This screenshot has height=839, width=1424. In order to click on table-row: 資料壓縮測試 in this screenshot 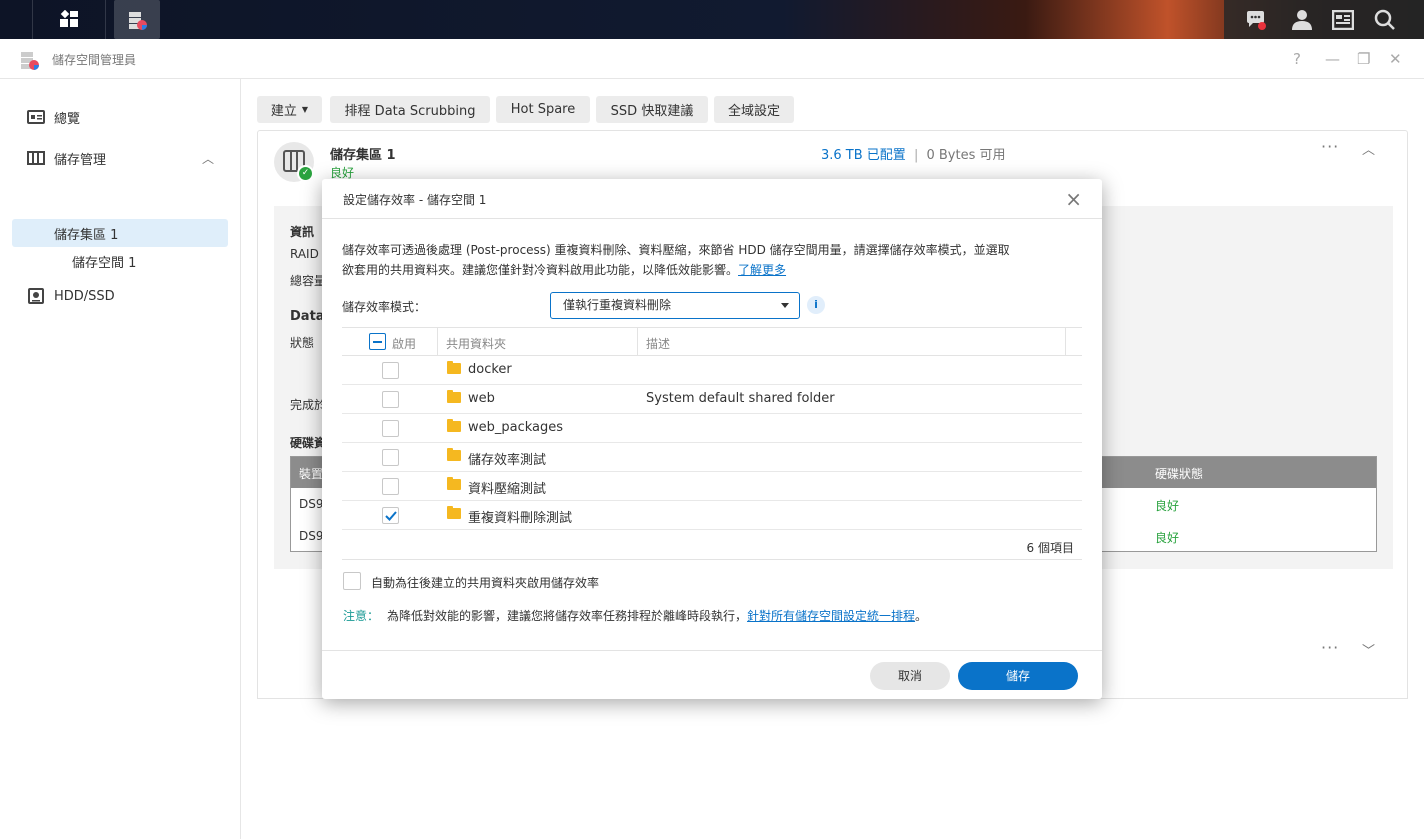, I will do `click(712, 486)`.